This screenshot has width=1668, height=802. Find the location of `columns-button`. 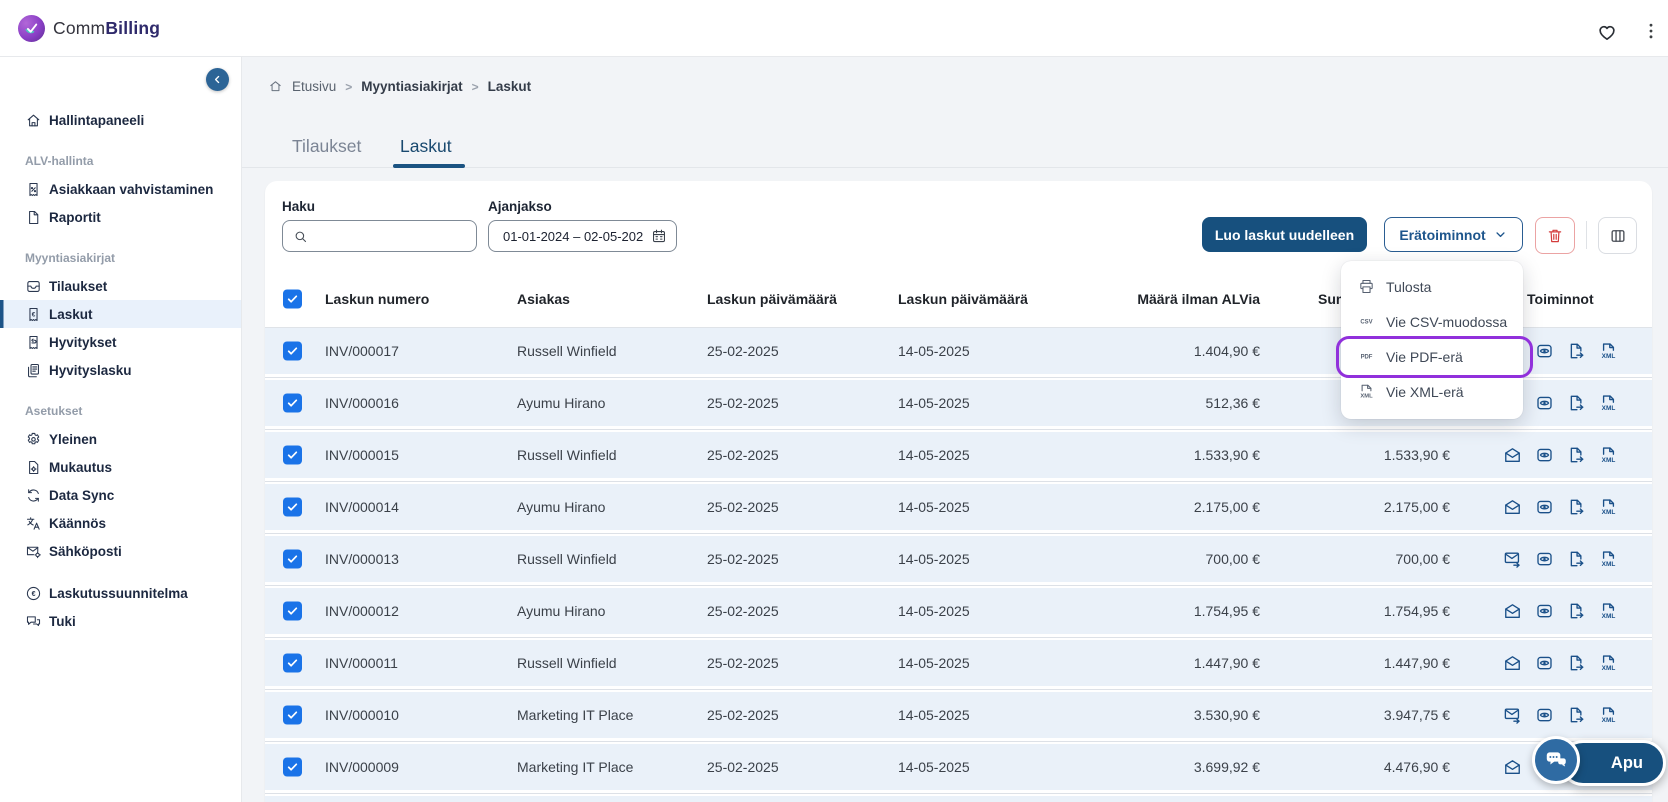

columns-button is located at coordinates (1617, 235).